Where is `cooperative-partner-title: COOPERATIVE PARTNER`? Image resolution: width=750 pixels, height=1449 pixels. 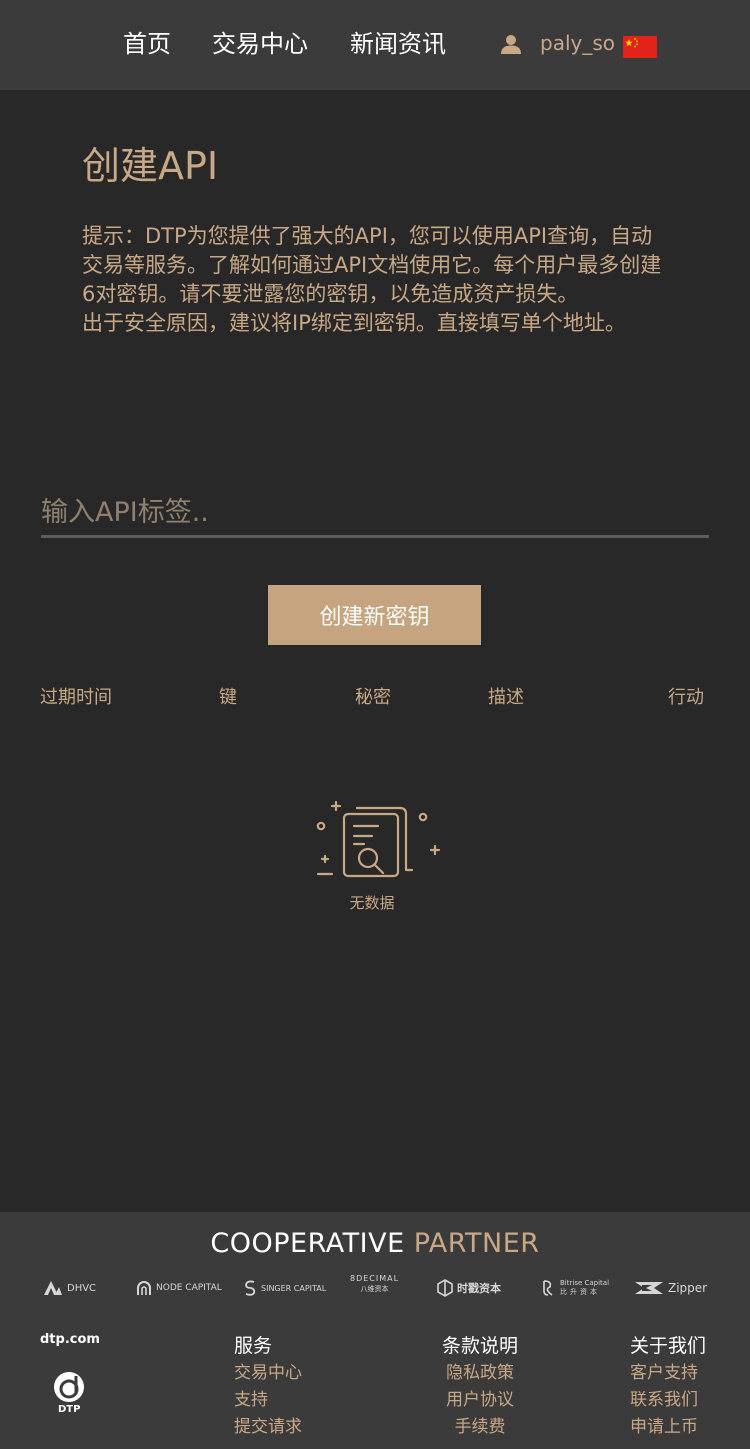 cooperative-partner-title: COOPERATIVE PARTNER is located at coordinates (375, 1244).